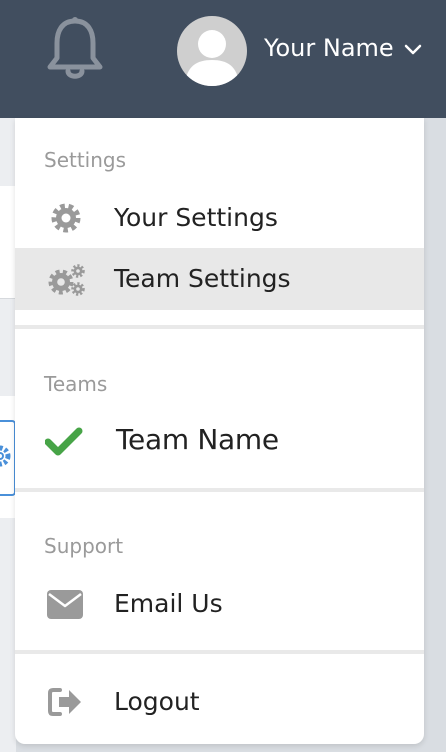 The width and height of the screenshot is (446, 752). What do you see at coordinates (64, 702) in the screenshot?
I see `sign-out-icon` at bounding box center [64, 702].